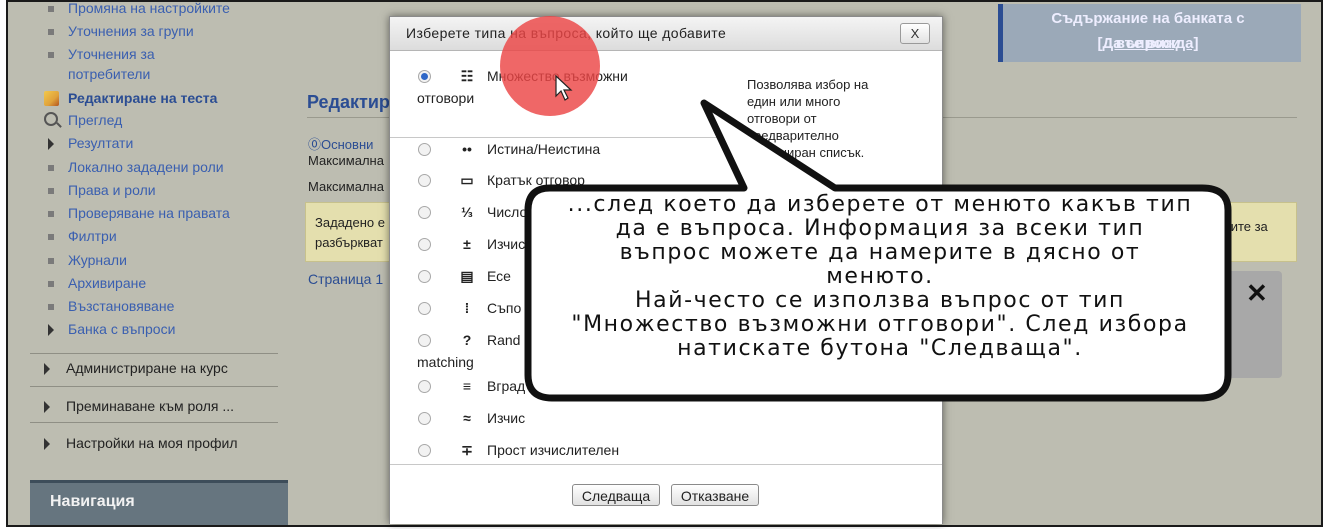  What do you see at coordinates (467, 308) in the screenshot?
I see `question-type-icon: ⁞` at bounding box center [467, 308].